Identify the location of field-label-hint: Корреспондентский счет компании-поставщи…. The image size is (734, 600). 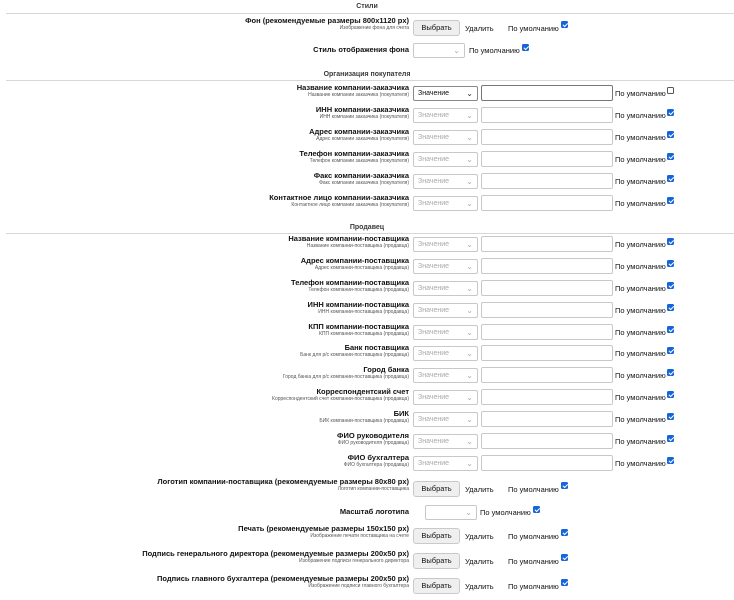
(340, 399).